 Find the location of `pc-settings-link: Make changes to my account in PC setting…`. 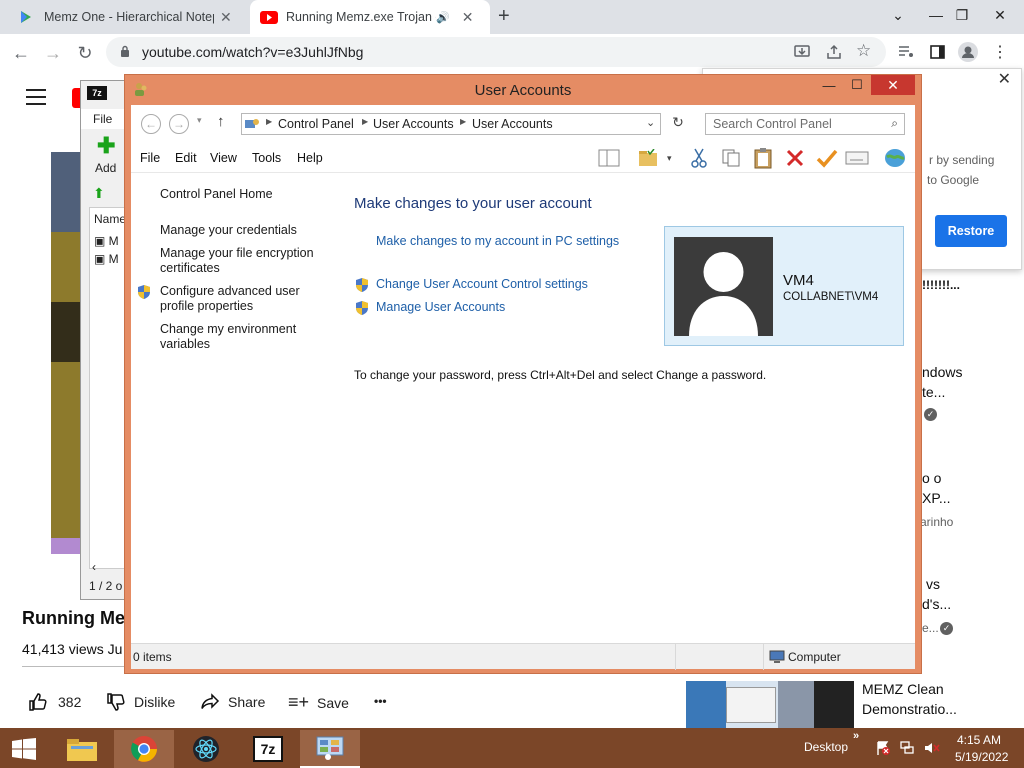

pc-settings-link: Make changes to my account in PC setting… is located at coordinates (497, 241).